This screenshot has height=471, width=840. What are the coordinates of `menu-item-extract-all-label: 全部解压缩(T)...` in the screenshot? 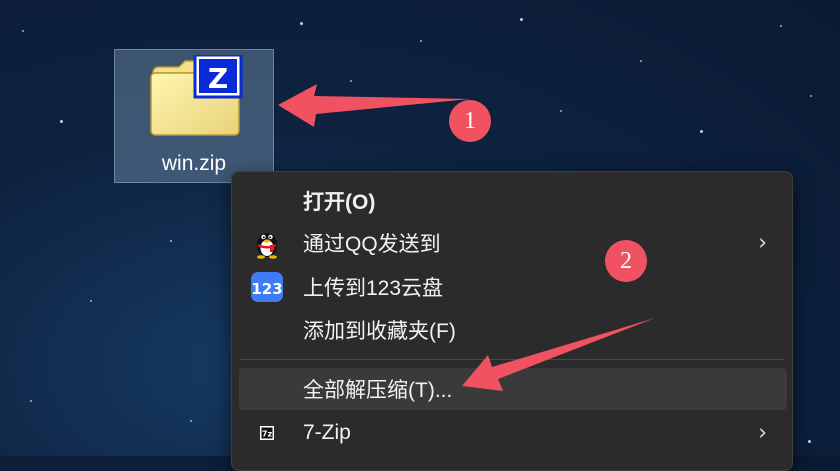 It's located at (378, 390).